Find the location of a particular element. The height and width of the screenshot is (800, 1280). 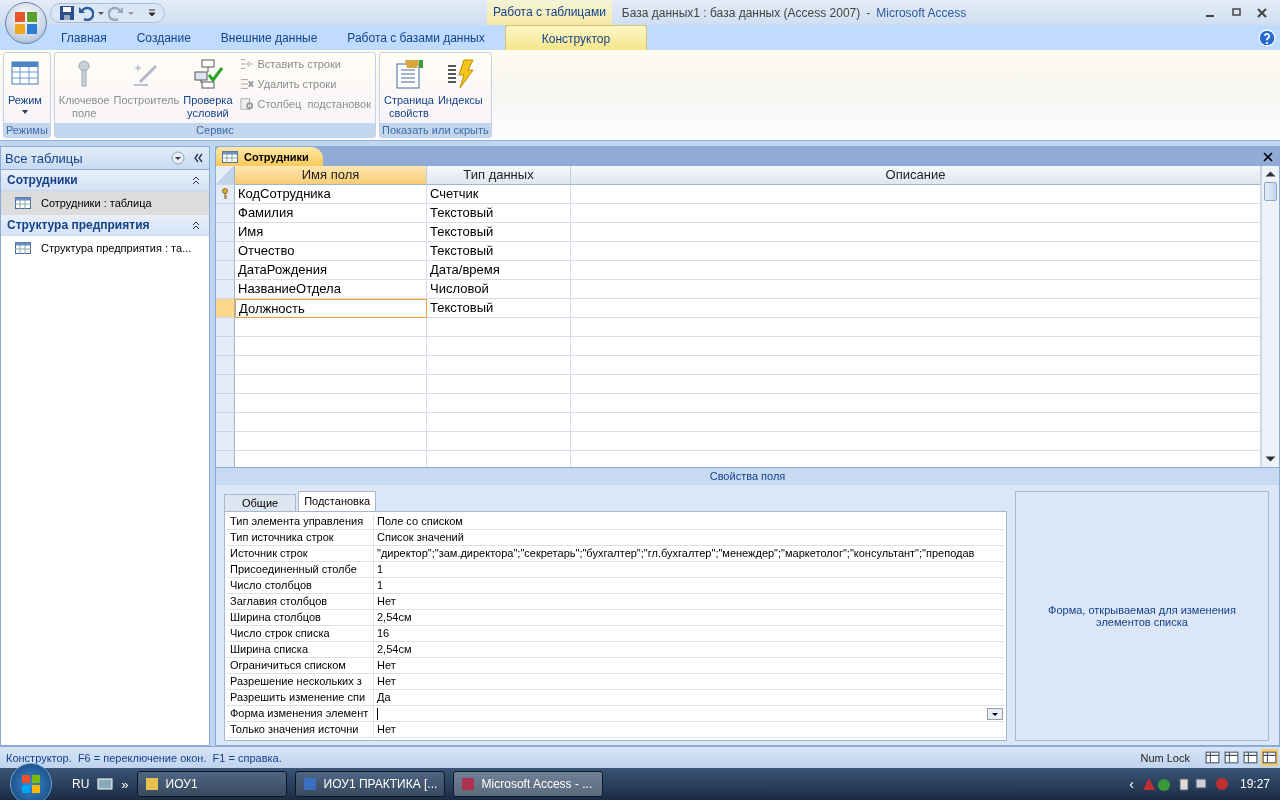

property-value: Да is located at coordinates (689, 697).